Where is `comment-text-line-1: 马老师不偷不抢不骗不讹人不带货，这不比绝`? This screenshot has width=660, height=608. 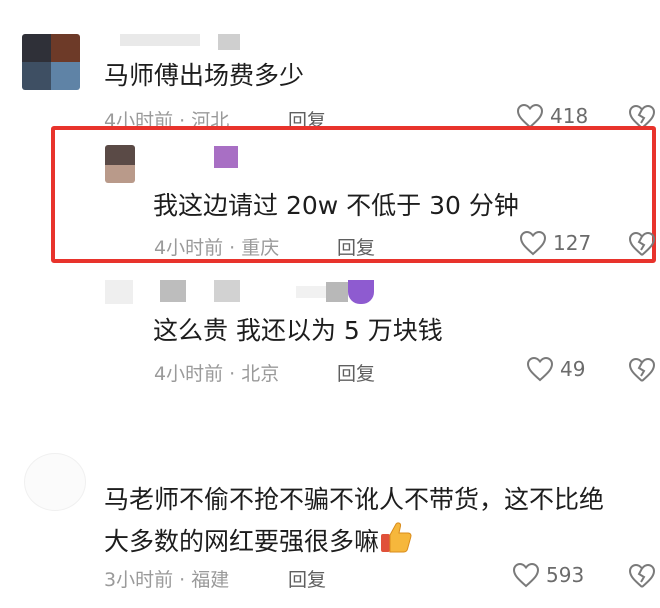
comment-text-line-1: 马老师不偷不抢不骗不讹人不带货，这不比绝 is located at coordinates (354, 499).